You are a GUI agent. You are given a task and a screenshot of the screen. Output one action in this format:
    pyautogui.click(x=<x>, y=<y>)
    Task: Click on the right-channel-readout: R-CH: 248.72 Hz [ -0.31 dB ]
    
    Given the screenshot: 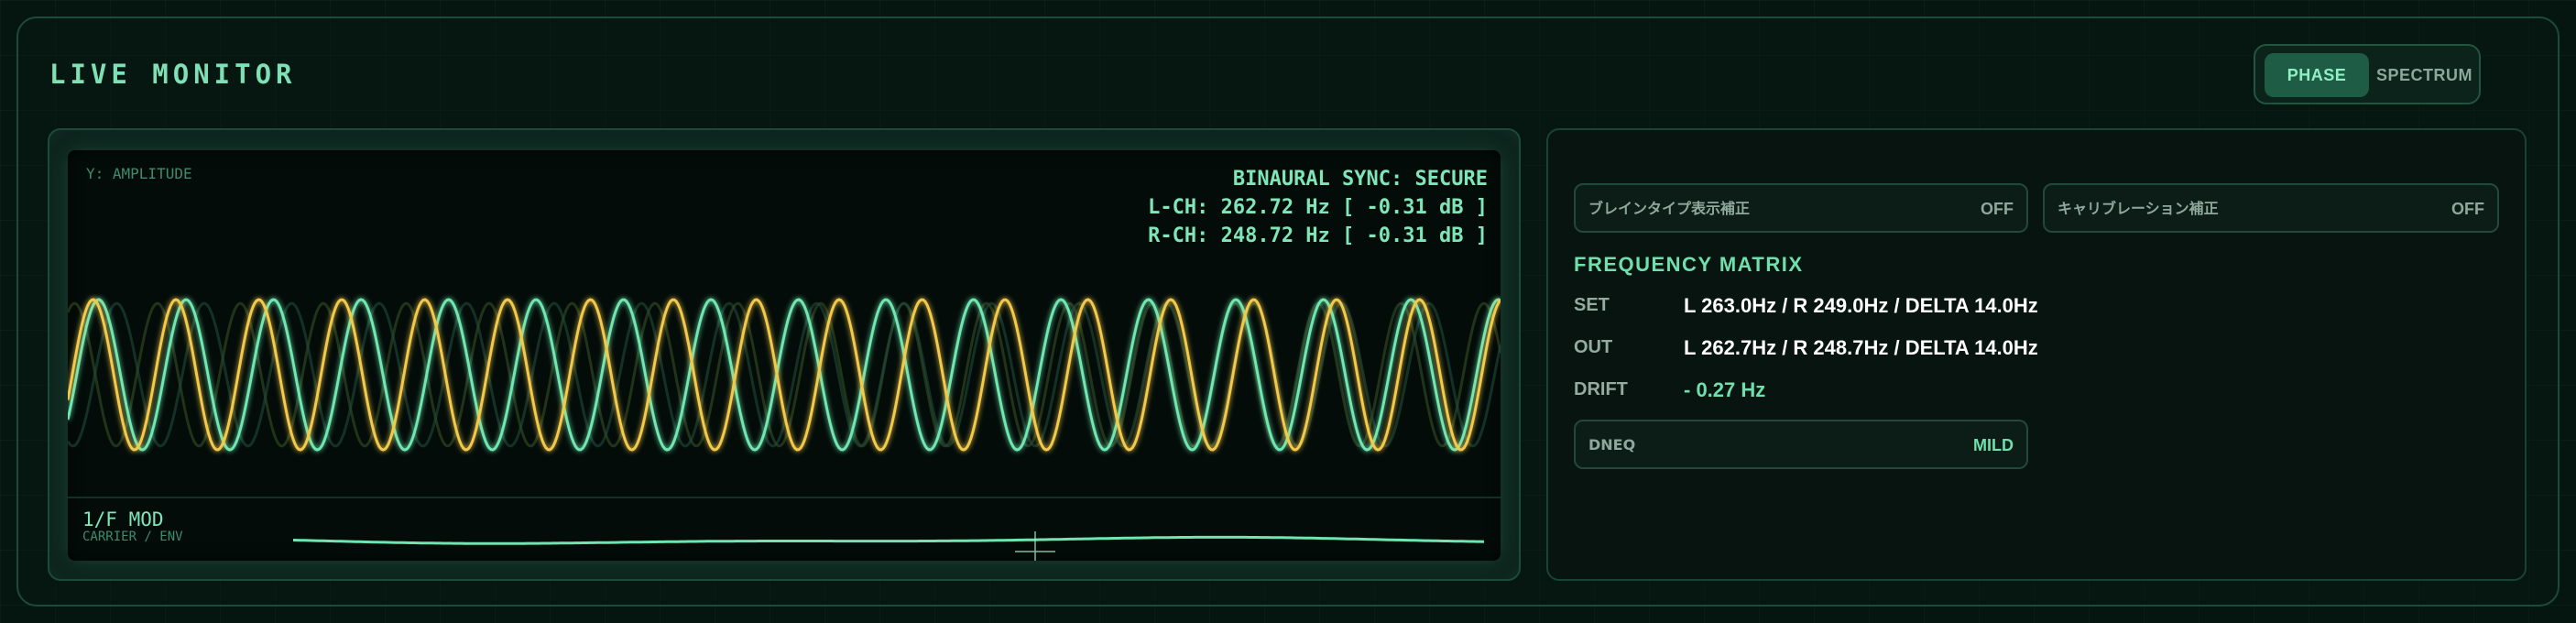 What is the action you would take?
    pyautogui.click(x=1318, y=236)
    